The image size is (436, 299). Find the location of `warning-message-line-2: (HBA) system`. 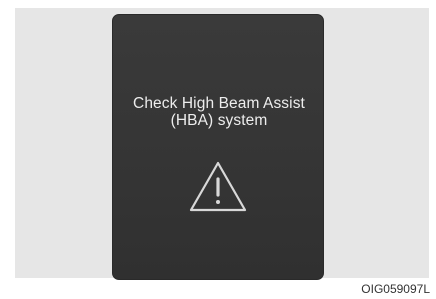

warning-message-line-2: (HBA) system is located at coordinates (219, 120).